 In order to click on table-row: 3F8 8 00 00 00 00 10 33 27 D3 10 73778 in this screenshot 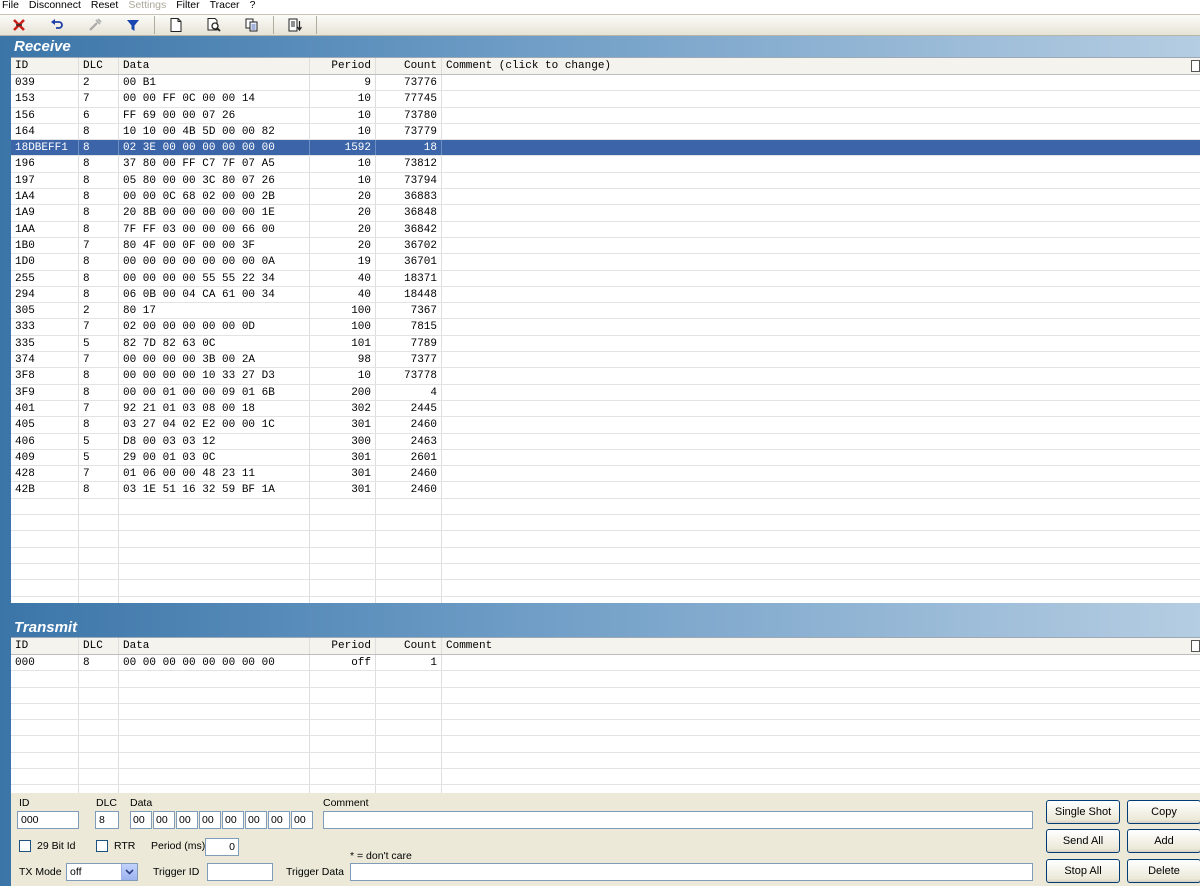, I will do `click(605, 376)`.